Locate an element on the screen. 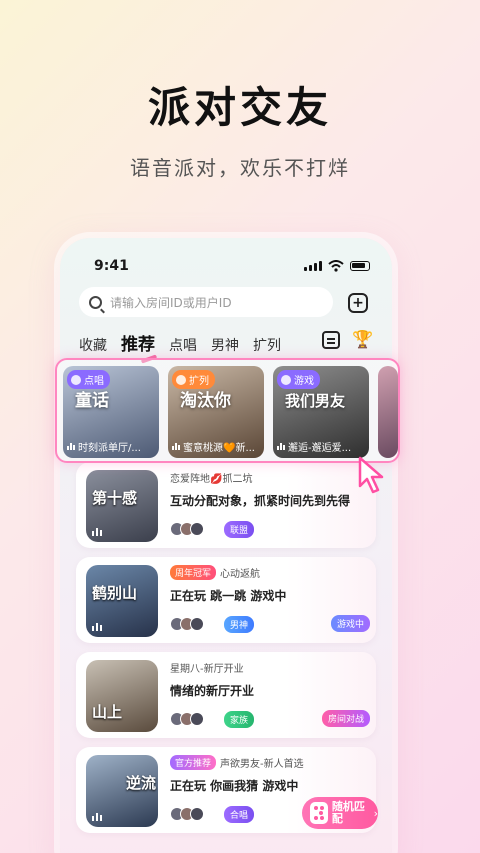 This screenshot has height=853, width=480. tab-karaoke: 点唱 is located at coordinates (183, 345).